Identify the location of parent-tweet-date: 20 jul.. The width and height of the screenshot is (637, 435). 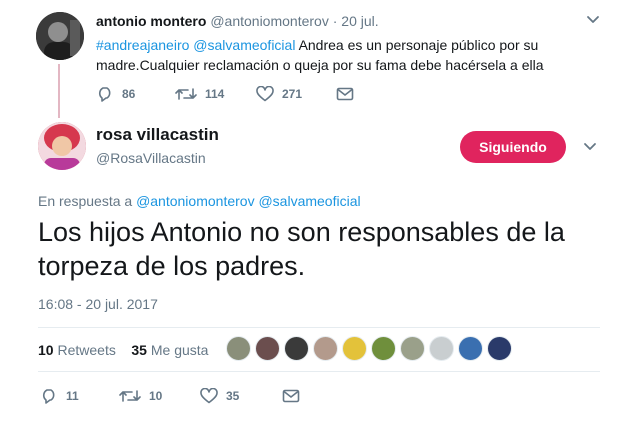
(359, 21).